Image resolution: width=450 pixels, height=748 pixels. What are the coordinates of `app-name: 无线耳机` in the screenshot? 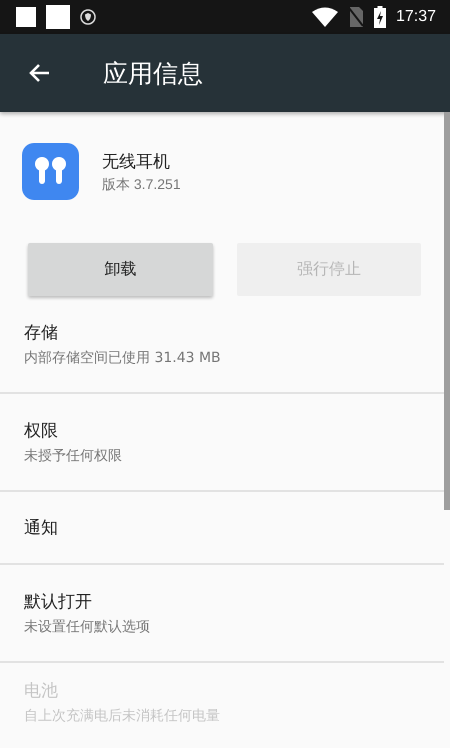 It's located at (136, 161).